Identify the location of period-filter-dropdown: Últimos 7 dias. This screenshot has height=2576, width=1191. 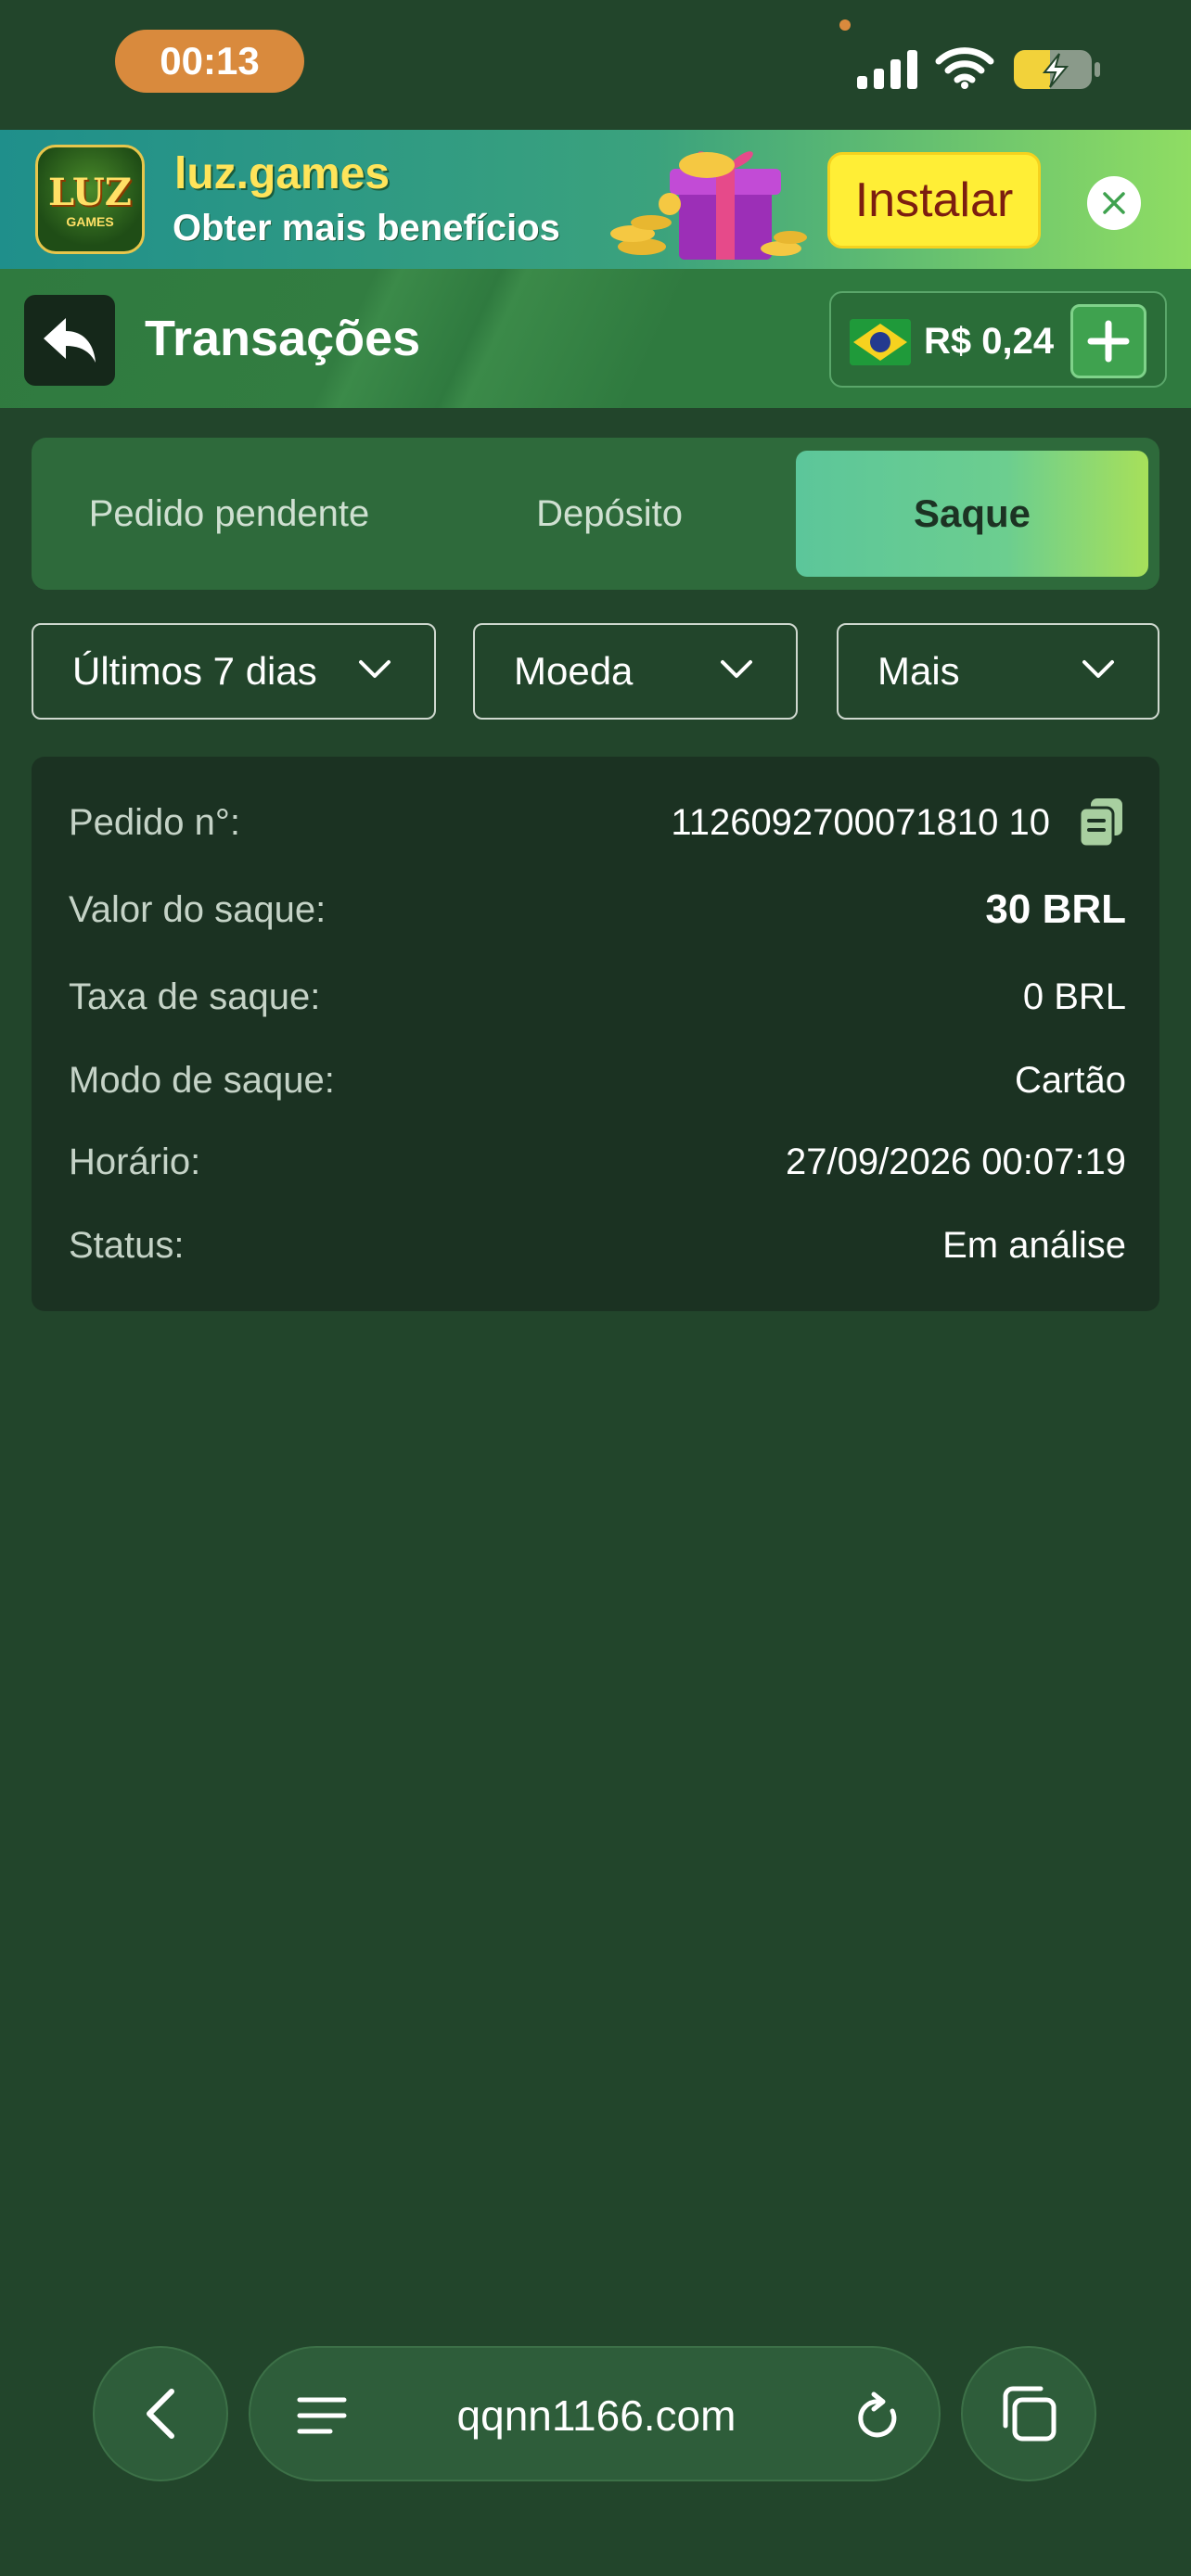
(234, 672).